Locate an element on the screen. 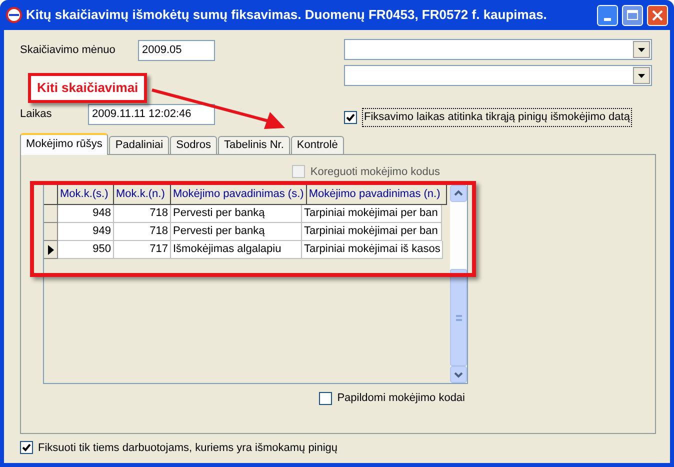 This screenshot has width=674, height=467. close-icon is located at coordinates (657, 15).